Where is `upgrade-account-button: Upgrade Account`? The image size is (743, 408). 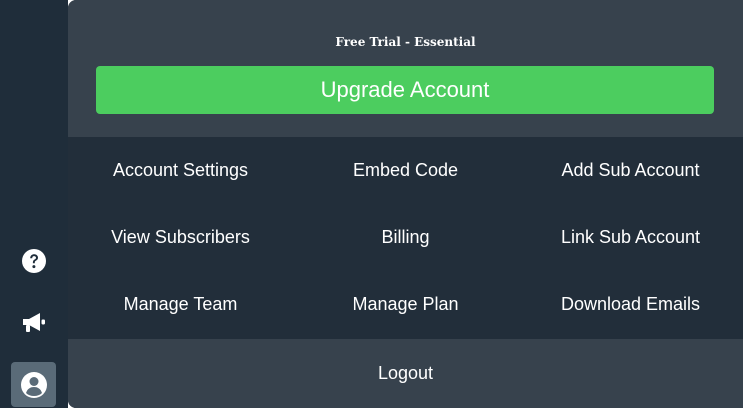
upgrade-account-button: Upgrade Account is located at coordinates (405, 90).